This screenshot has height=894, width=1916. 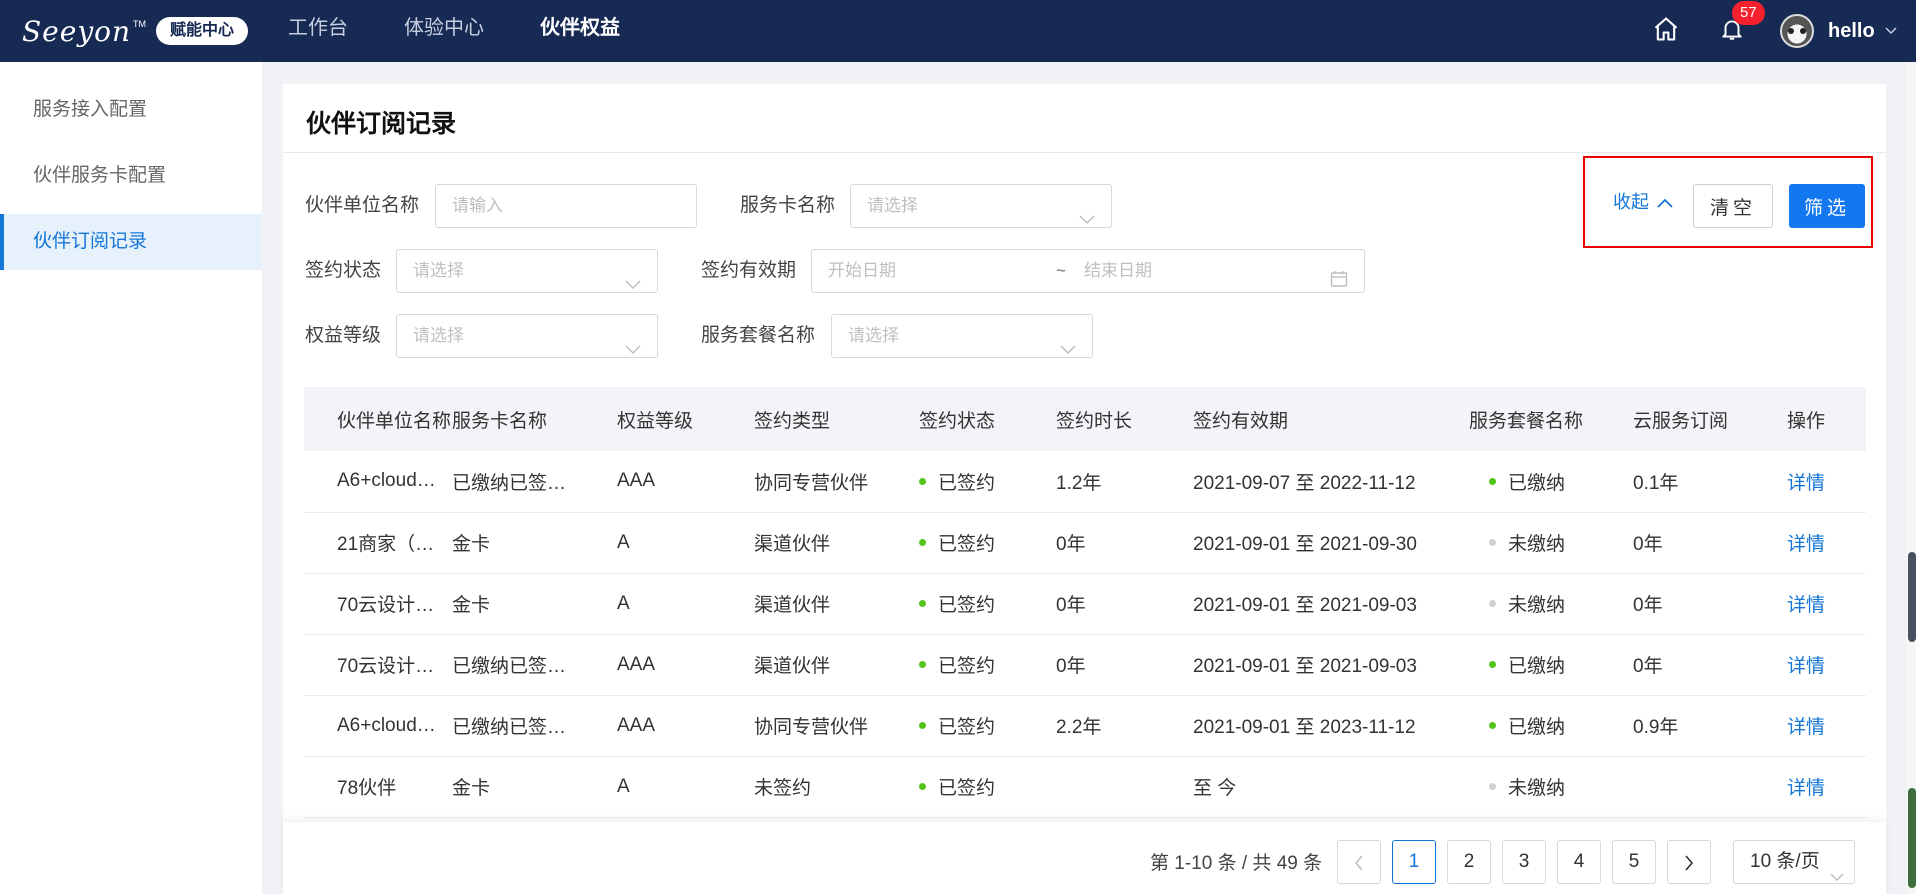 What do you see at coordinates (1794, 862) in the screenshot?
I see `page-size-select: 10 条/页` at bounding box center [1794, 862].